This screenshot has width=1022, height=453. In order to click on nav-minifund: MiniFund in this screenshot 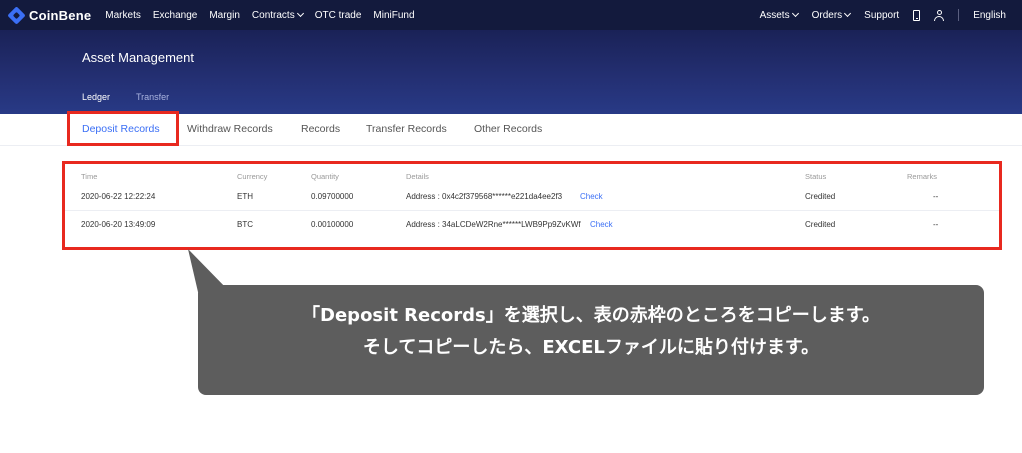, I will do `click(393, 15)`.